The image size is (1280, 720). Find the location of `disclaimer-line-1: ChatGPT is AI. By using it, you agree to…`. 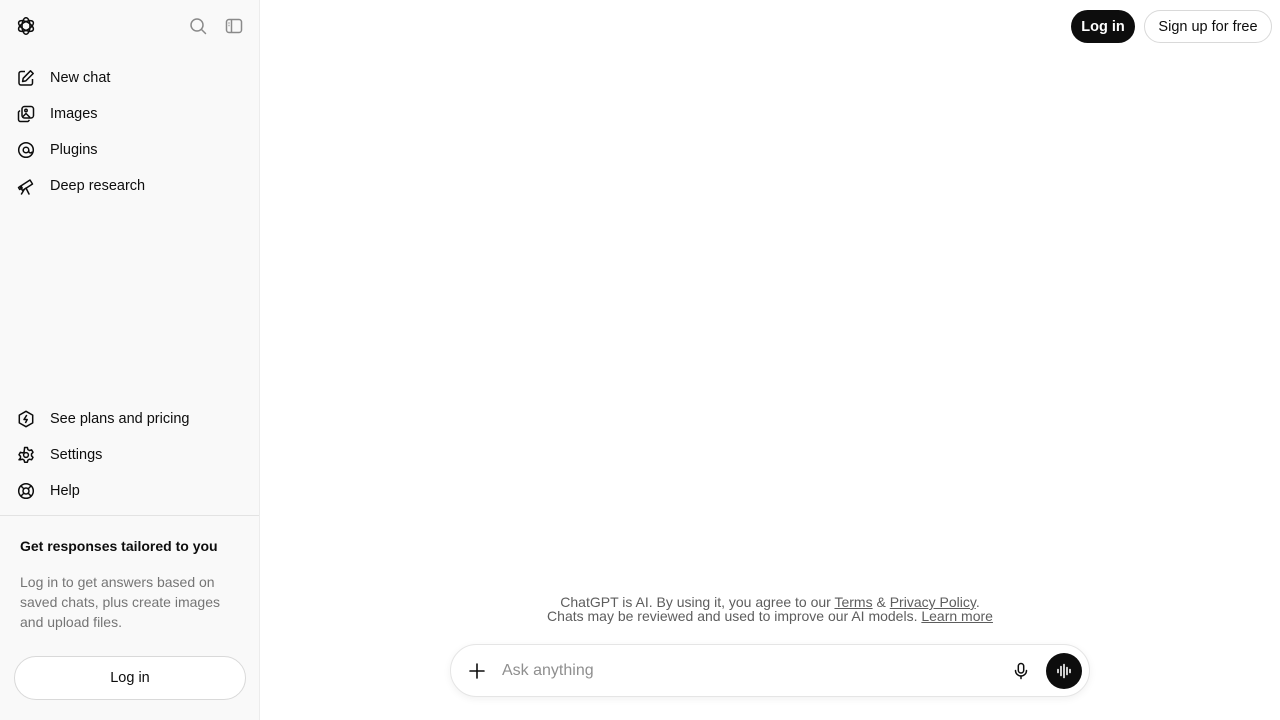

disclaimer-line-1: ChatGPT is AI. By using it, you agree to… is located at coordinates (770, 602).